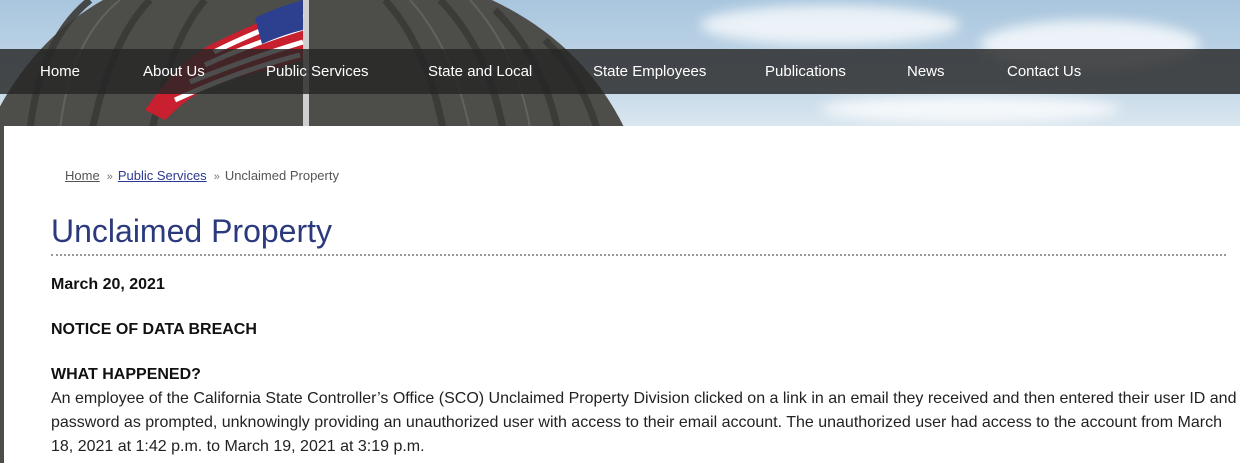  I want to click on breadcrumb-home-link: Home, so click(82, 175).